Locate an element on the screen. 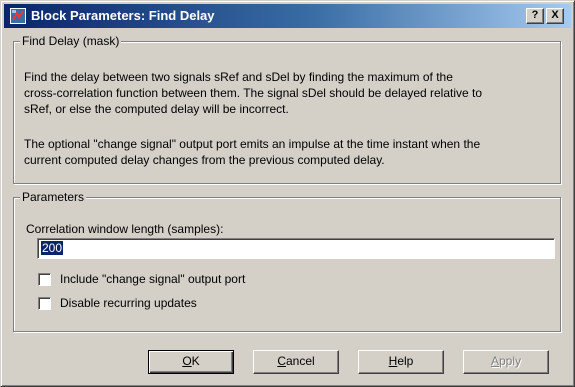 This screenshot has width=575, height=387. help-label-rest: elp is located at coordinates (405, 361).